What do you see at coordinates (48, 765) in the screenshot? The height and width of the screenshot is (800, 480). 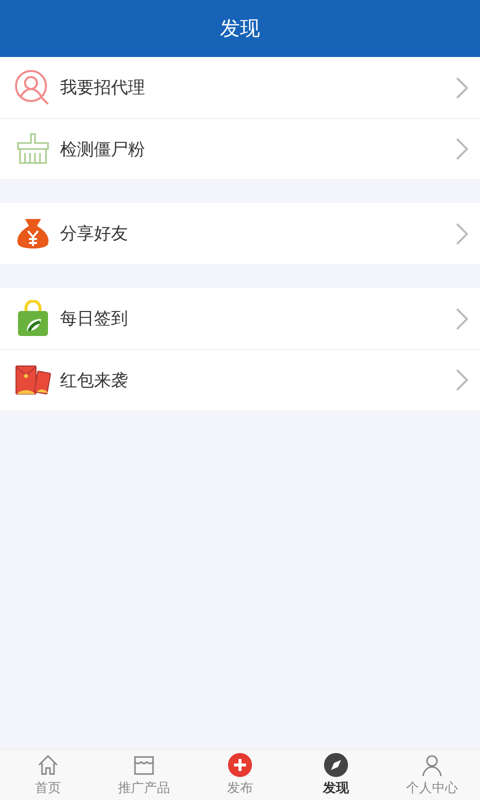 I see `home-icon` at bounding box center [48, 765].